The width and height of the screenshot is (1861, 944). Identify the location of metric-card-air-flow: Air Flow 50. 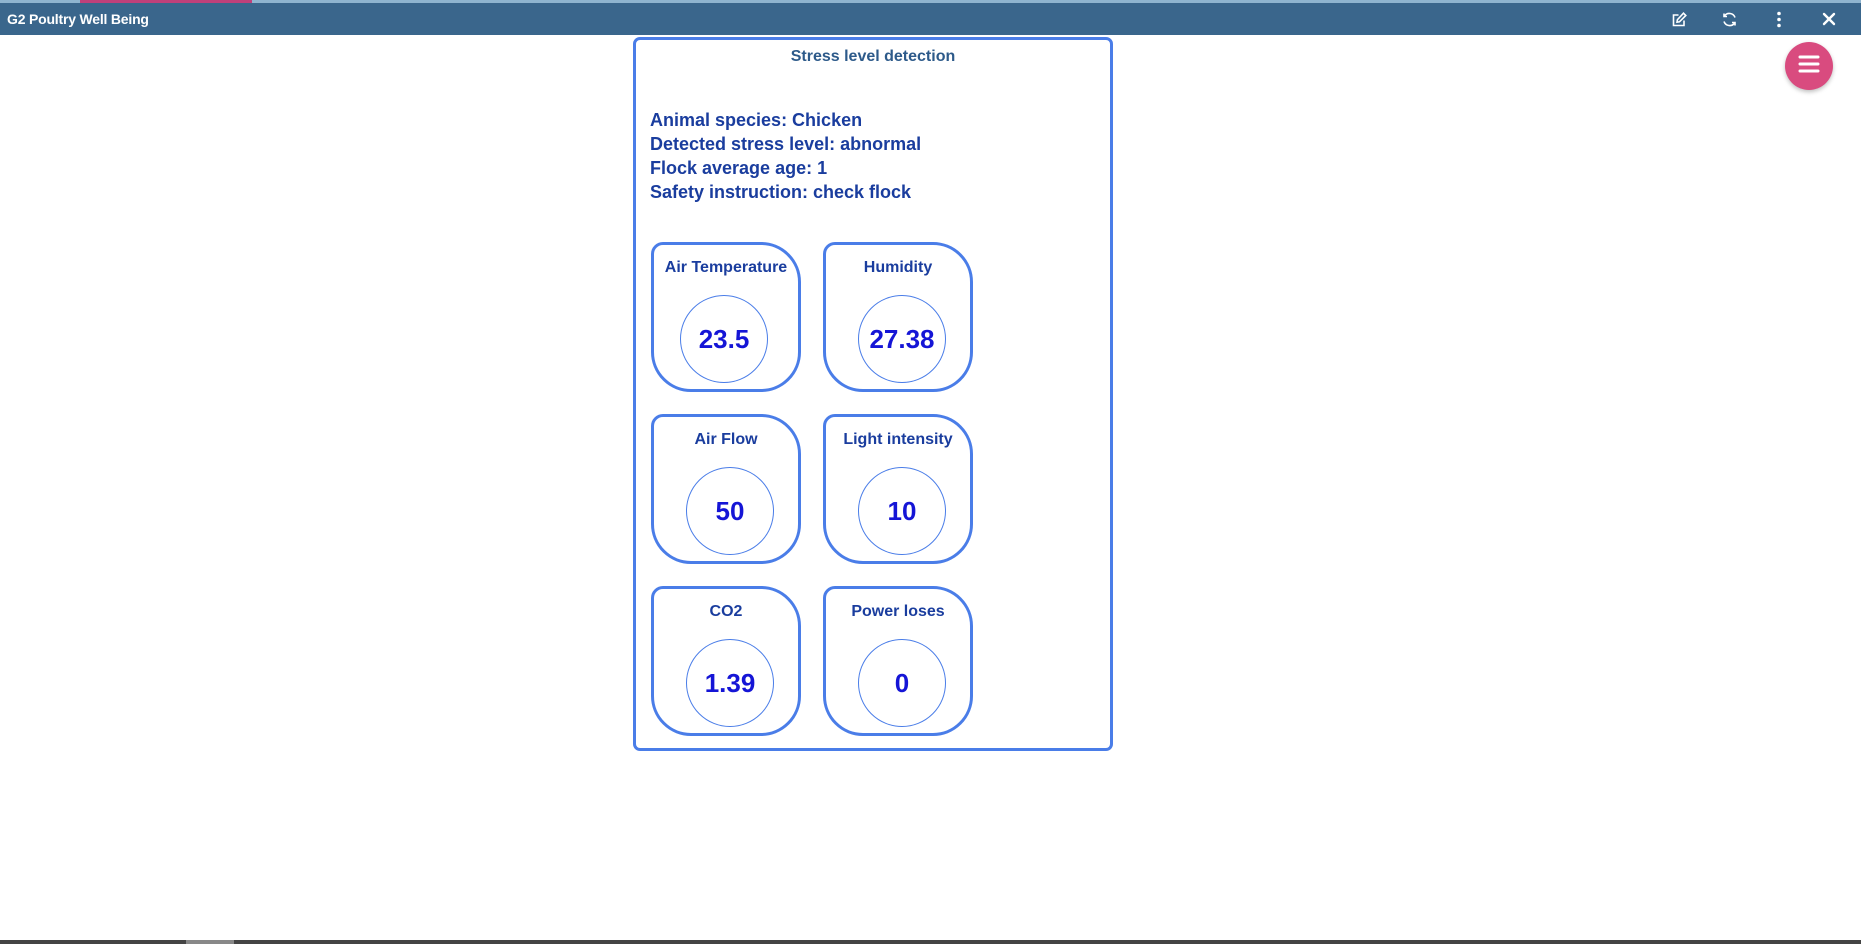
(726, 489).